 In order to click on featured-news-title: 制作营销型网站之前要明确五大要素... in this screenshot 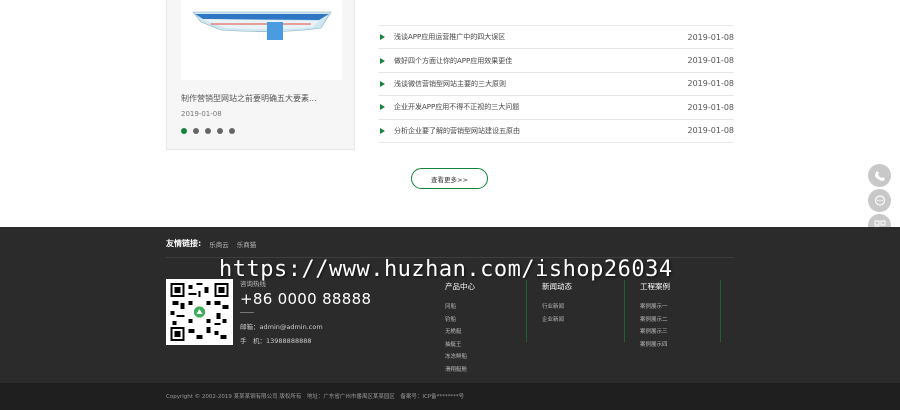, I will do `click(249, 98)`.